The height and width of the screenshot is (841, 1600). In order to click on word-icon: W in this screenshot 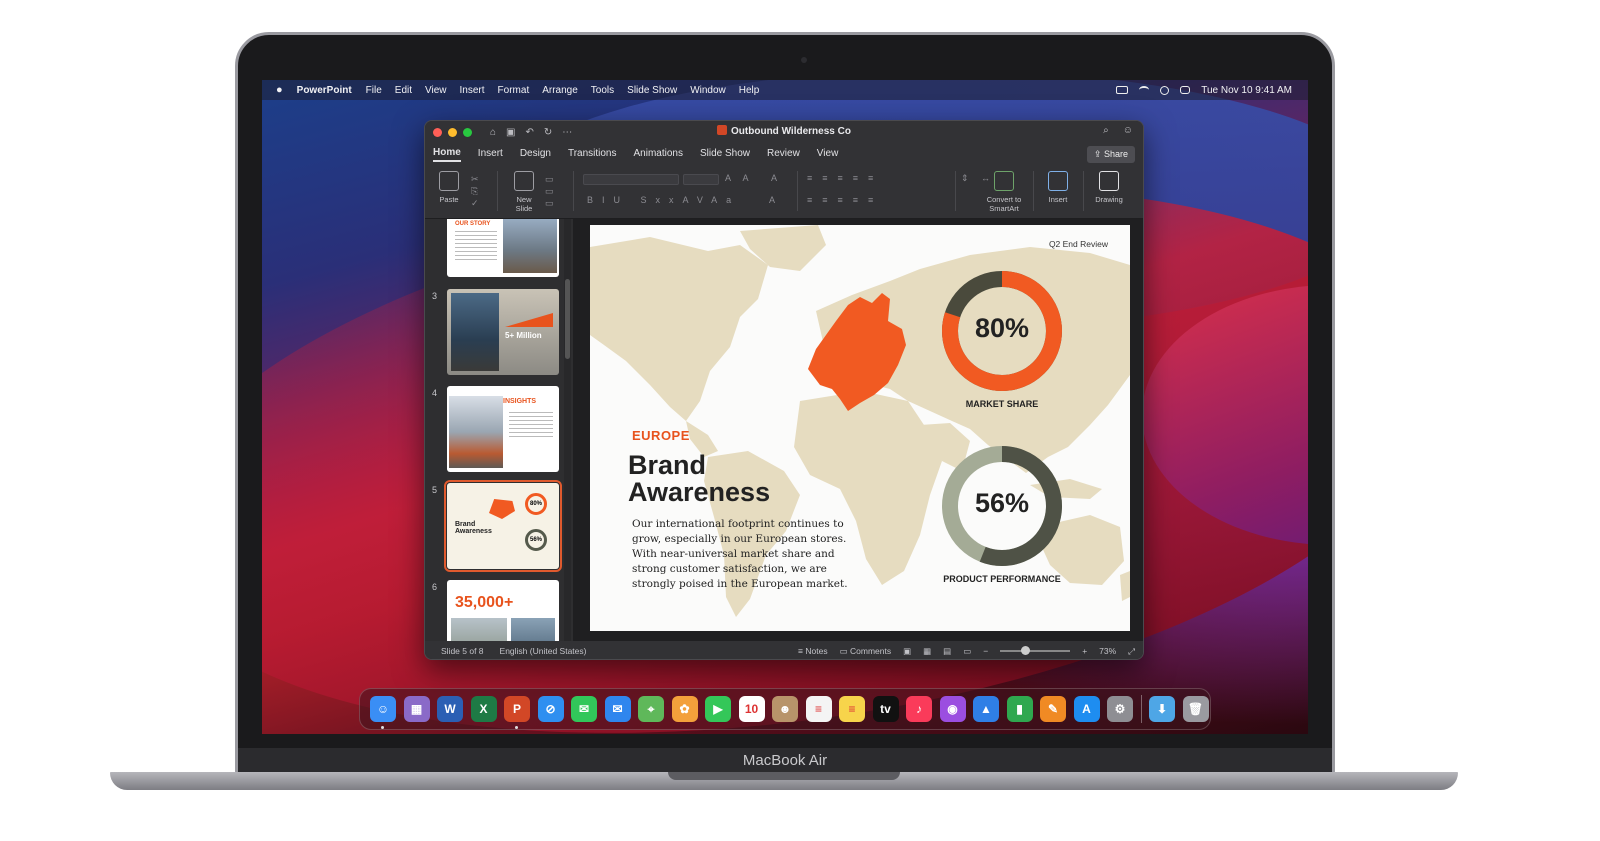, I will do `click(450, 709)`.